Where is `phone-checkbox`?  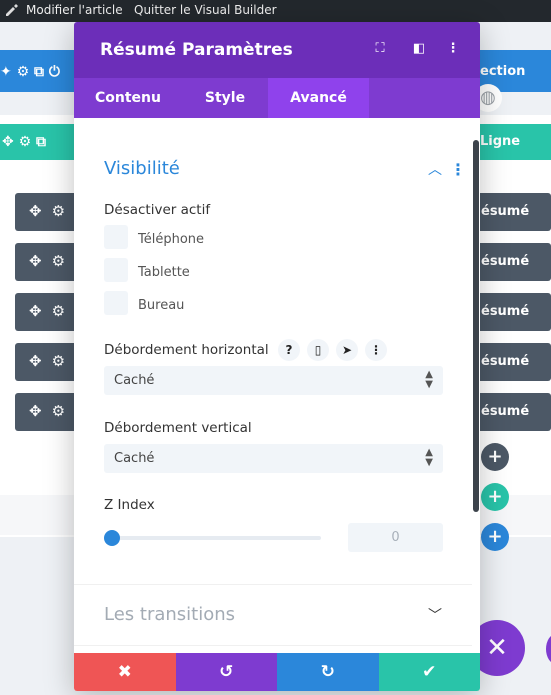
phone-checkbox is located at coordinates (116, 237).